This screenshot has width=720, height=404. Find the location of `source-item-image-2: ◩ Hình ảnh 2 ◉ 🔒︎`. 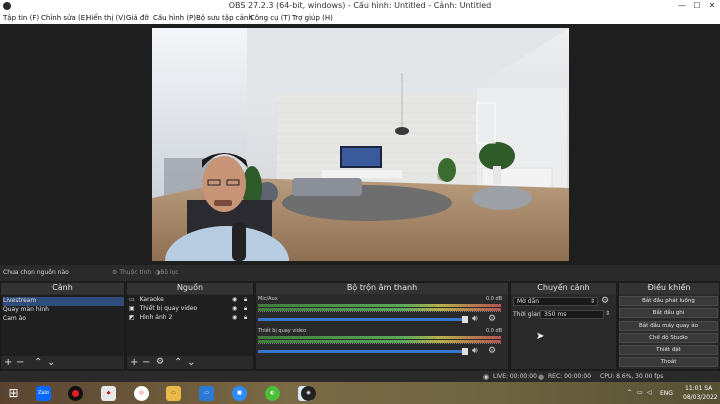

source-item-image-2: ◩ Hình ảnh 2 ◉ 🔒︎ is located at coordinates (191, 318).